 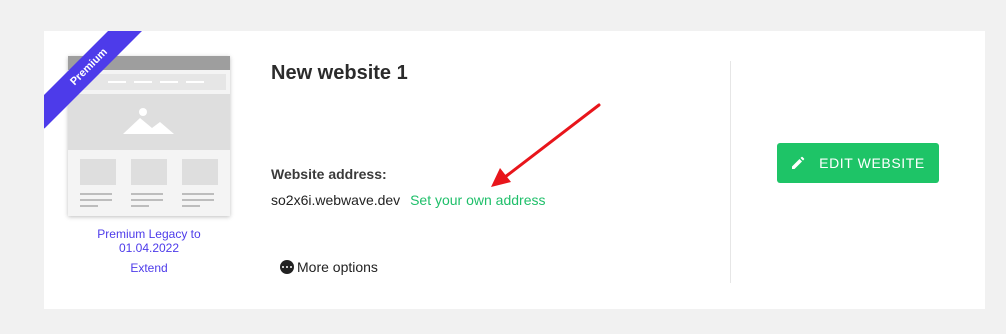 What do you see at coordinates (287, 267) in the screenshot?
I see `more-horizontal-circle-icon` at bounding box center [287, 267].